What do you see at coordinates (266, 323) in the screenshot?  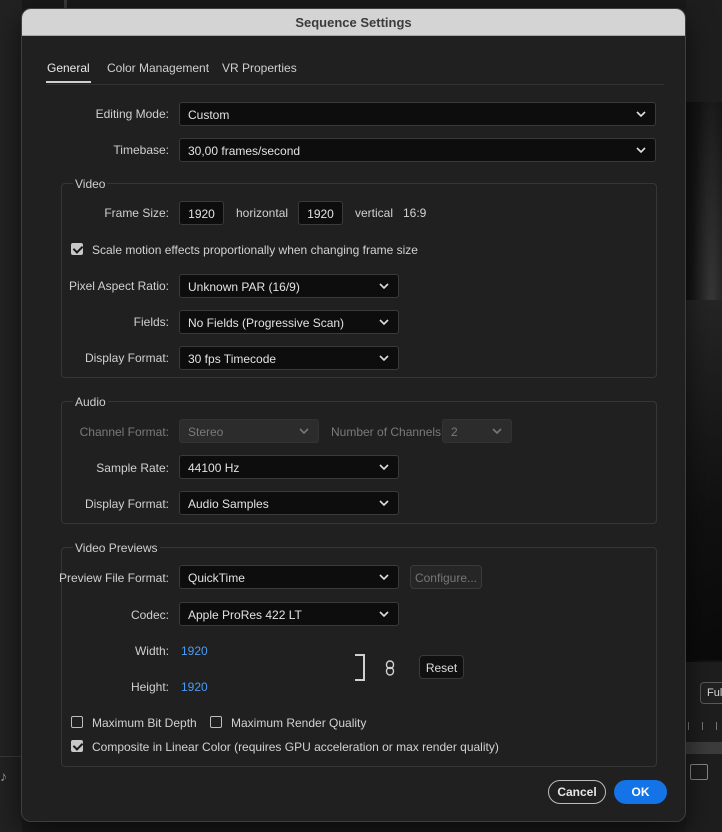 I see `fields-value: No Fields (Progressive Scan)` at bounding box center [266, 323].